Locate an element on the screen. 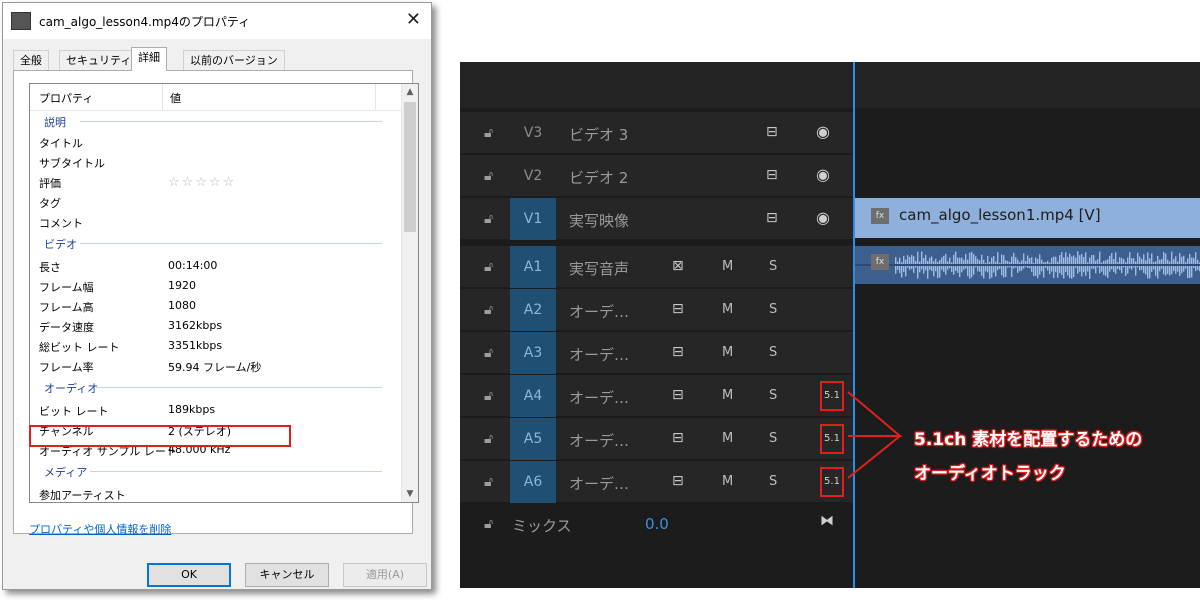 The height and width of the screenshot is (600, 1200). list-item: 総ビット レート 3351kbps is located at coordinates (216, 346).